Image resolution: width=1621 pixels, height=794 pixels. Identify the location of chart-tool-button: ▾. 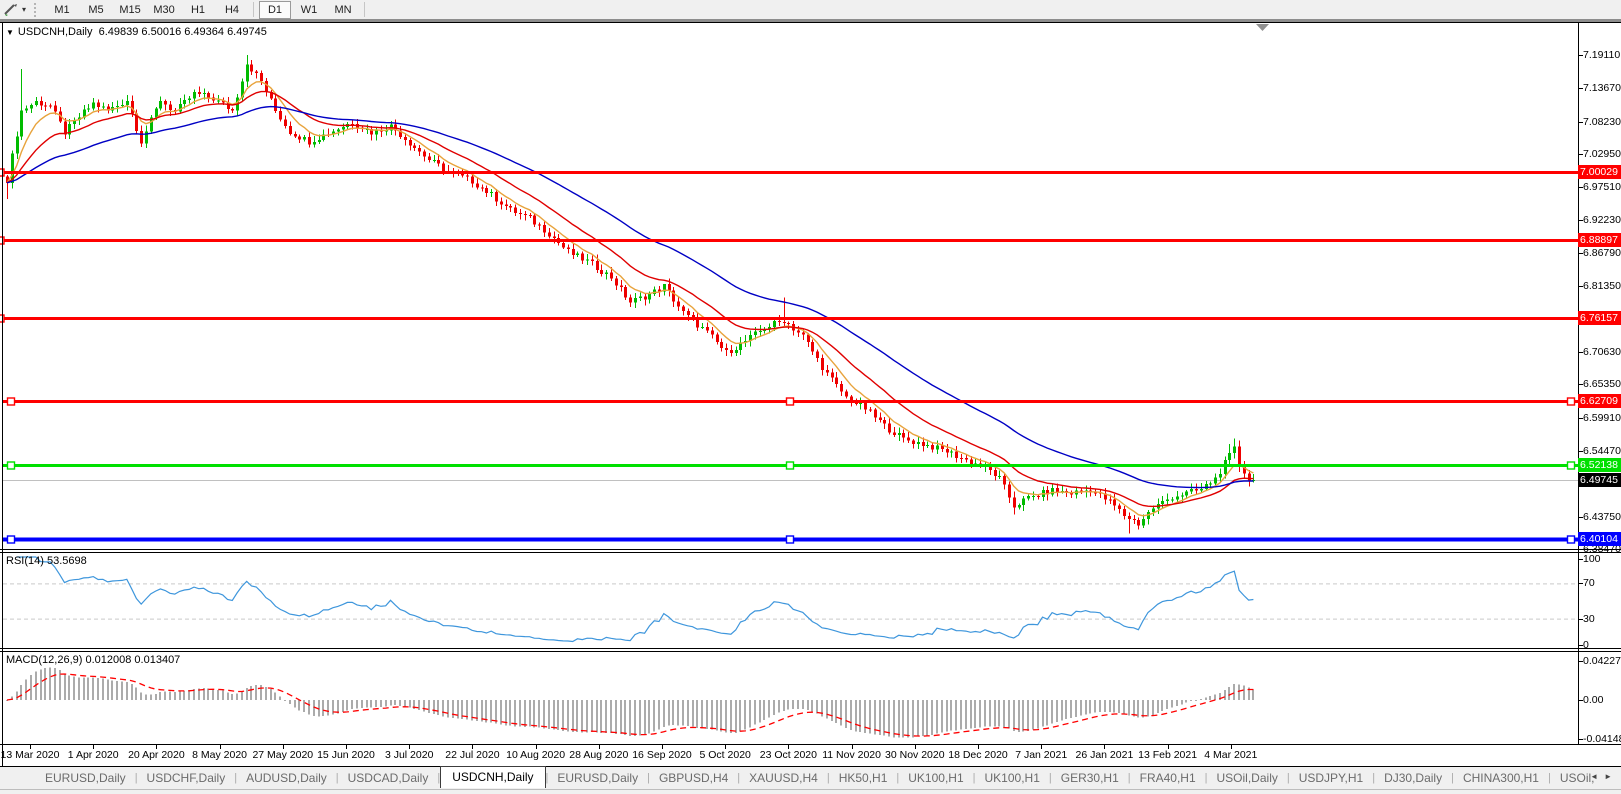
(15, 9).